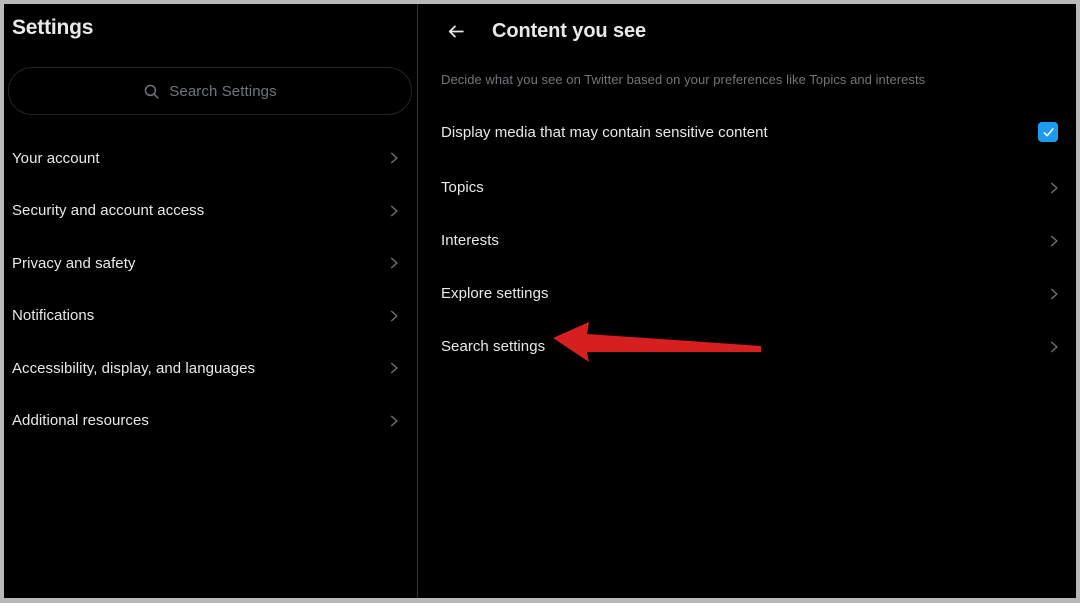 The width and height of the screenshot is (1080, 603). I want to click on list-item-label: Topics, so click(462, 187).